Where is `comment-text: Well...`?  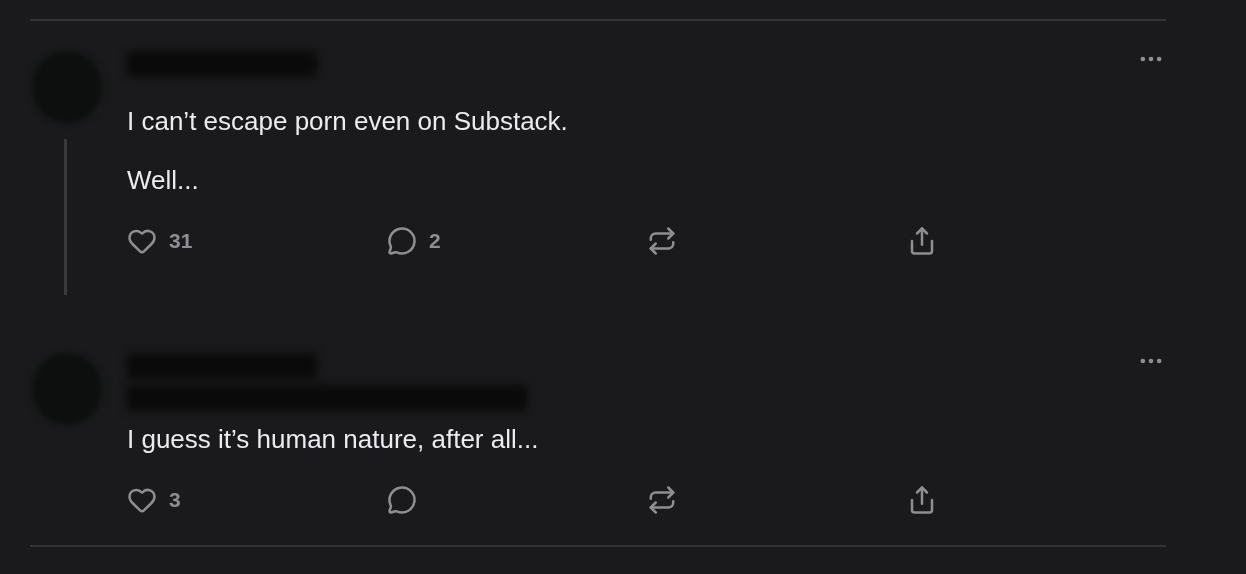
comment-text: Well... is located at coordinates (163, 180).